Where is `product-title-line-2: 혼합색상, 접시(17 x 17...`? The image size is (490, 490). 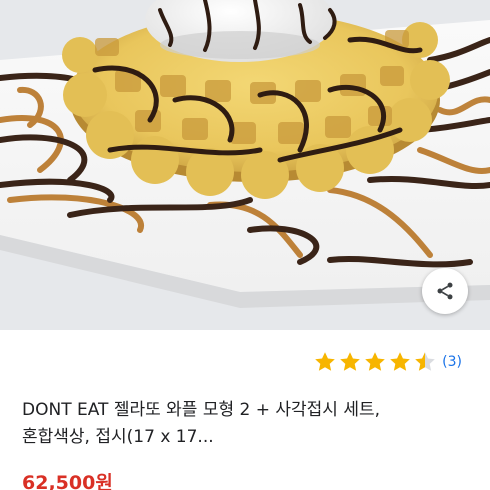 product-title-line-2: 혼합색상, 접시(17 x 17... is located at coordinates (118, 437).